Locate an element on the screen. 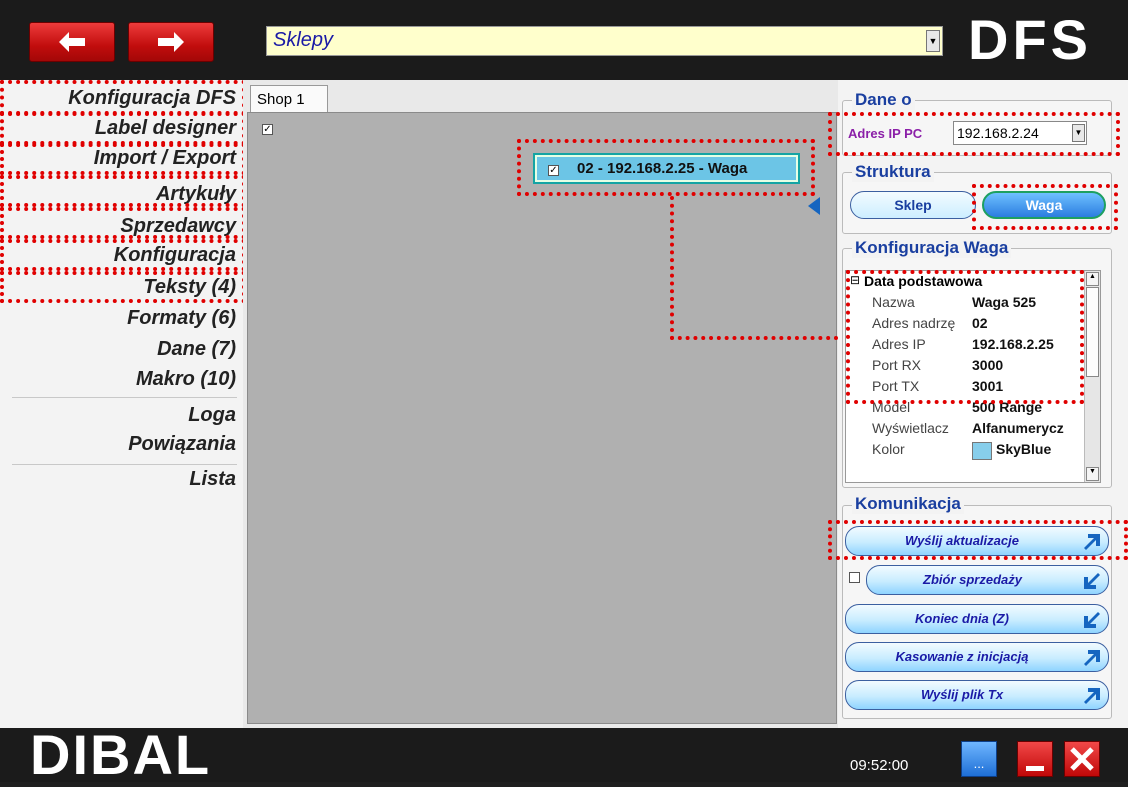 Image resolution: width=1128 pixels, height=787 pixels. sidebar-item-teksty: Teksty (4) is located at coordinates (118, 287).